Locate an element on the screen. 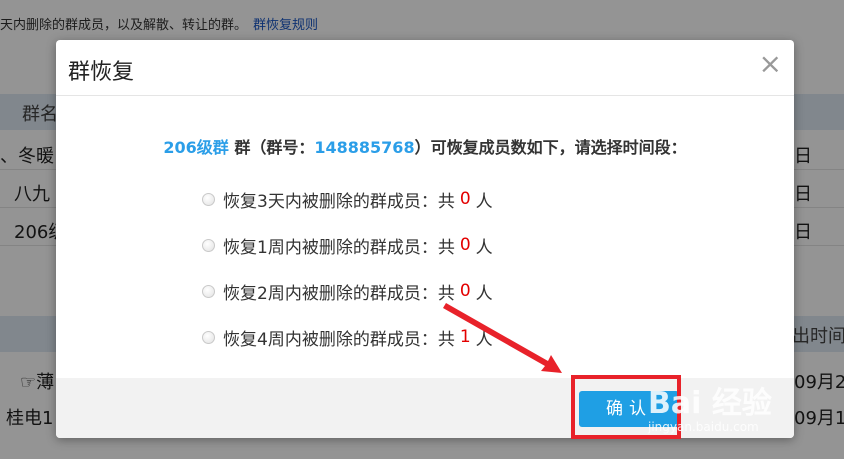 The image size is (844, 459). watermark-logo: Bai 经验 is located at coordinates (710, 403).